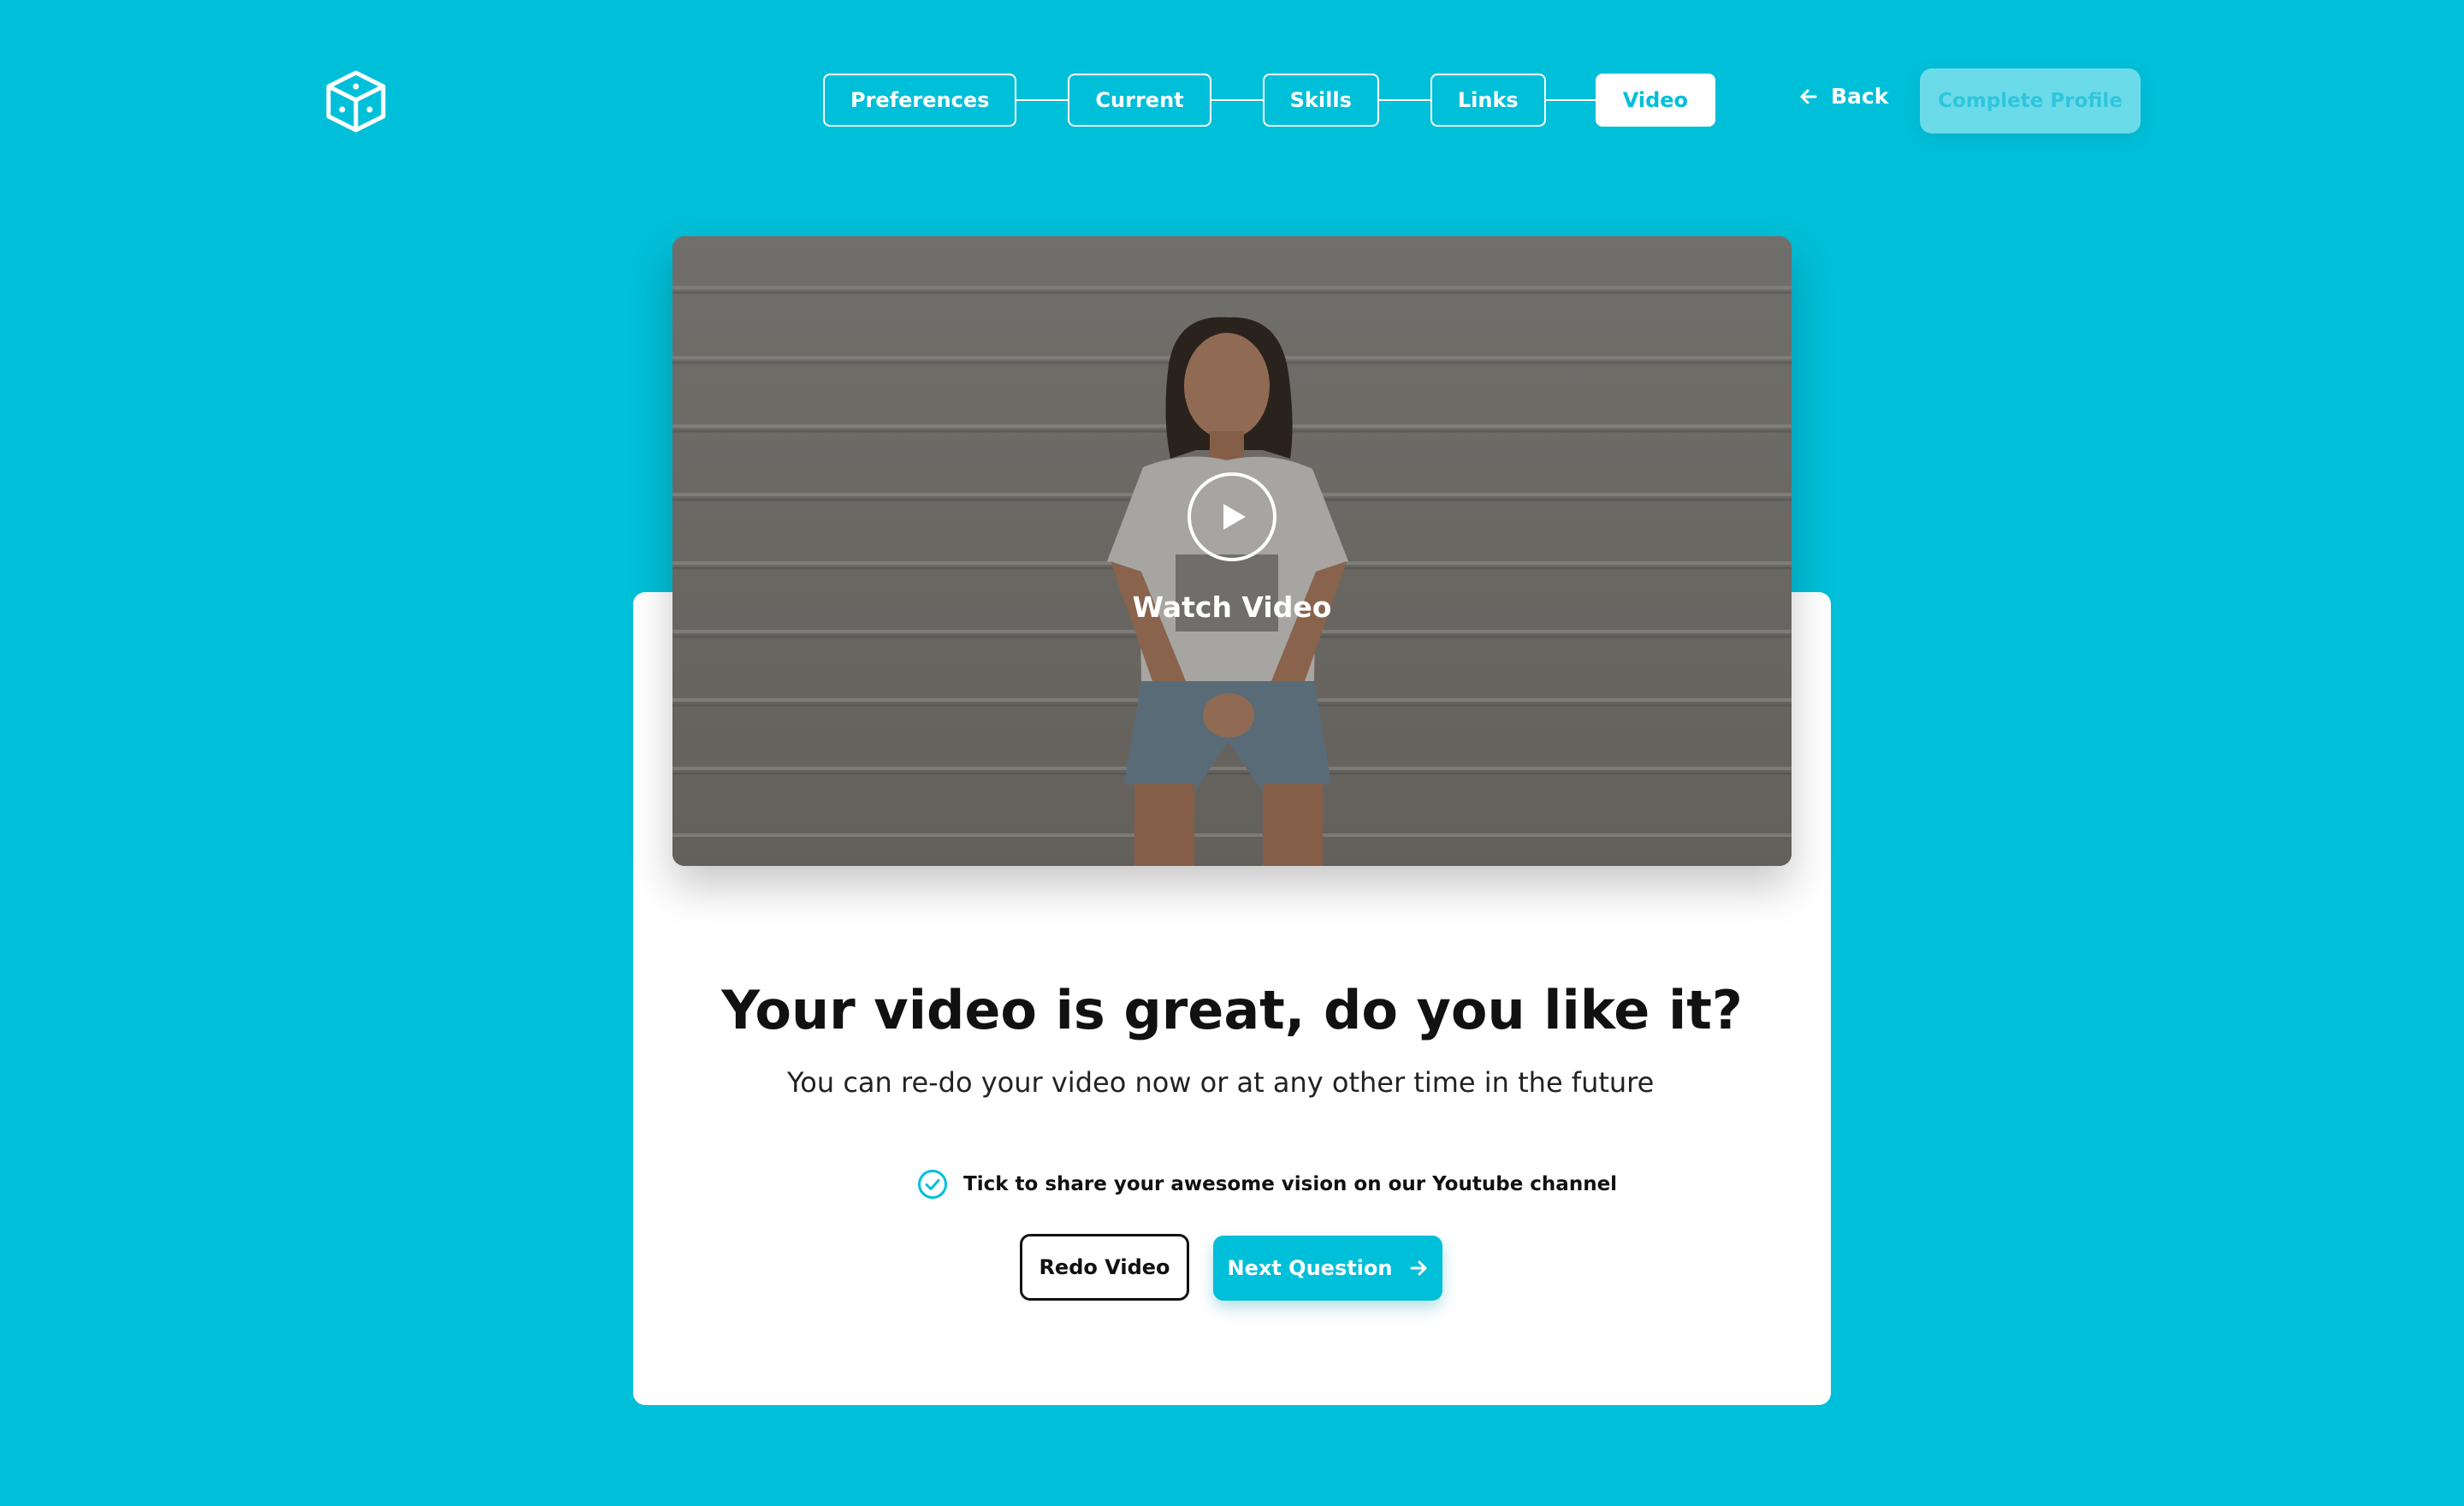 The width and height of the screenshot is (2464, 1506). I want to click on play-icon, so click(1234, 517).